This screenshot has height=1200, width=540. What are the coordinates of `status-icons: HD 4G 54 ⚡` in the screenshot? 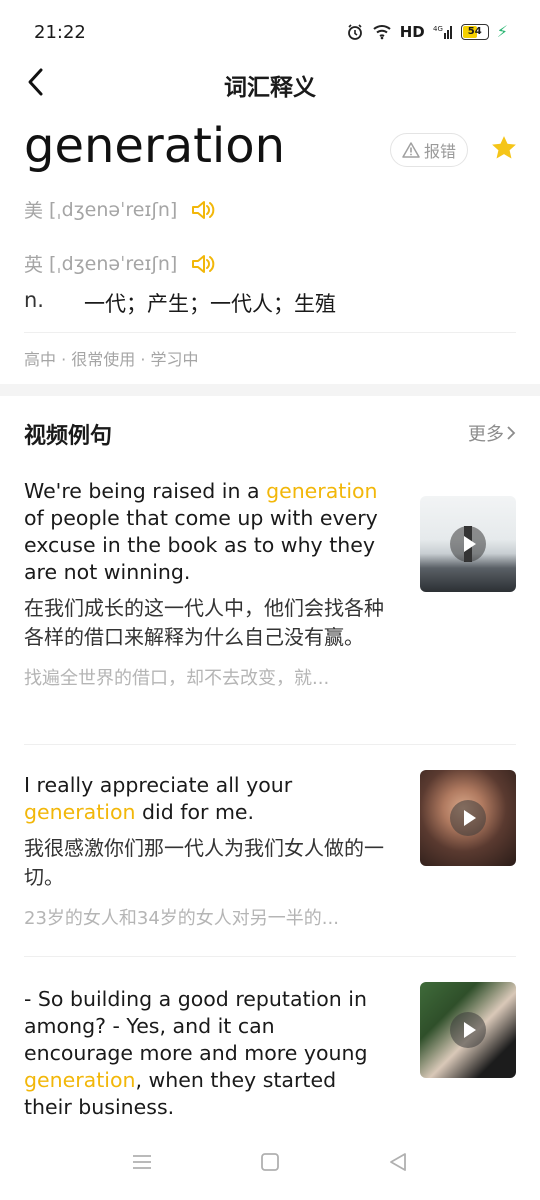 It's located at (427, 31).